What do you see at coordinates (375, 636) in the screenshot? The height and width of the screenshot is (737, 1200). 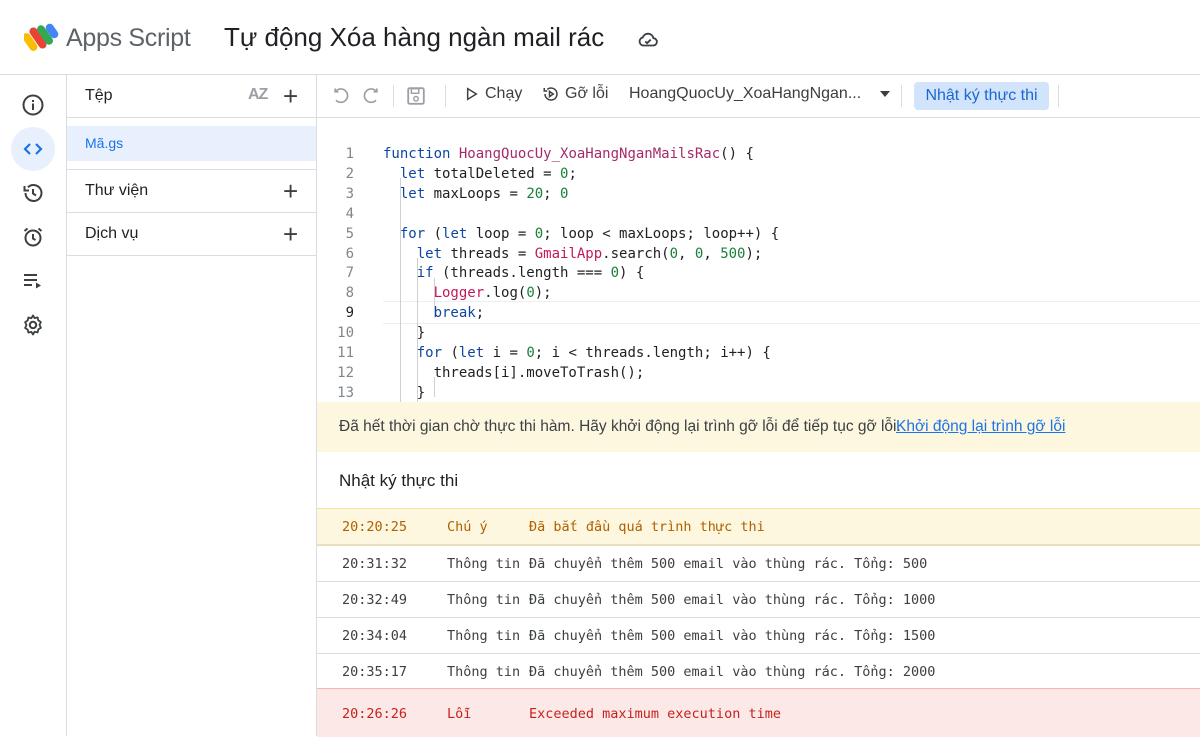 I see `log-time: 20:34:04` at bounding box center [375, 636].